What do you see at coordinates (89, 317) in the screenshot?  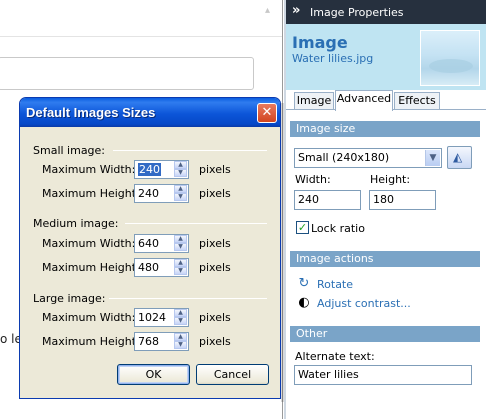 I see `large-max-width-label: Maximum Width:` at bounding box center [89, 317].